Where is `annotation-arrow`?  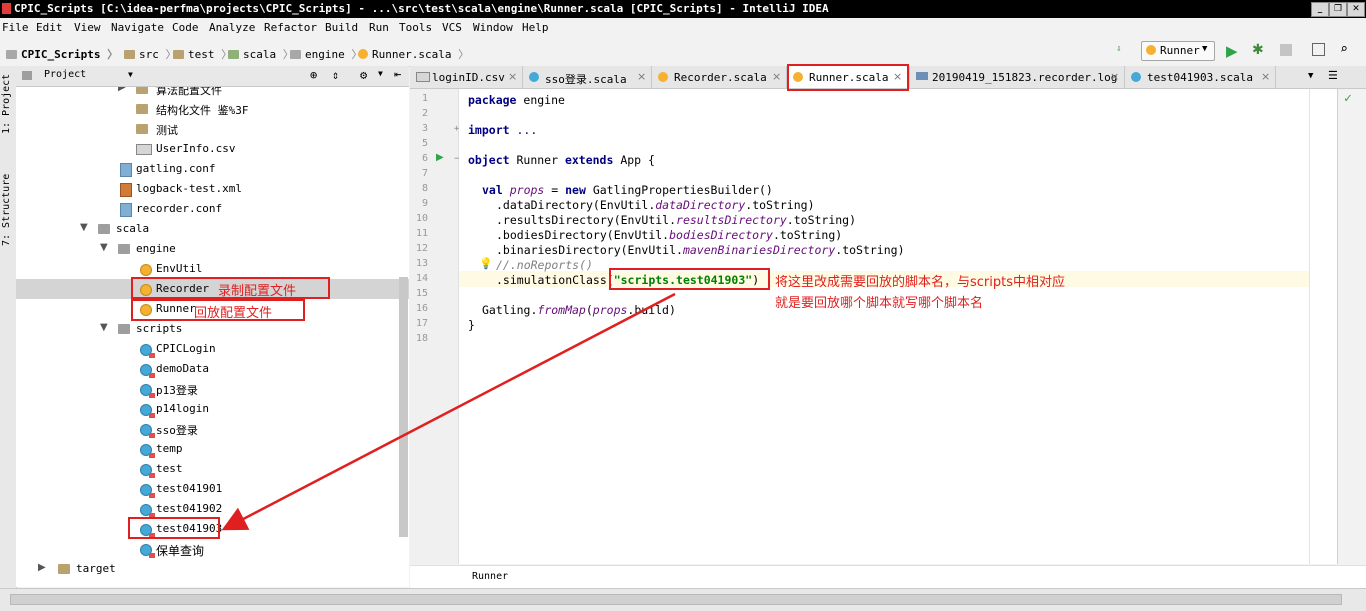
annotation-arrow is located at coordinates (448, 411).